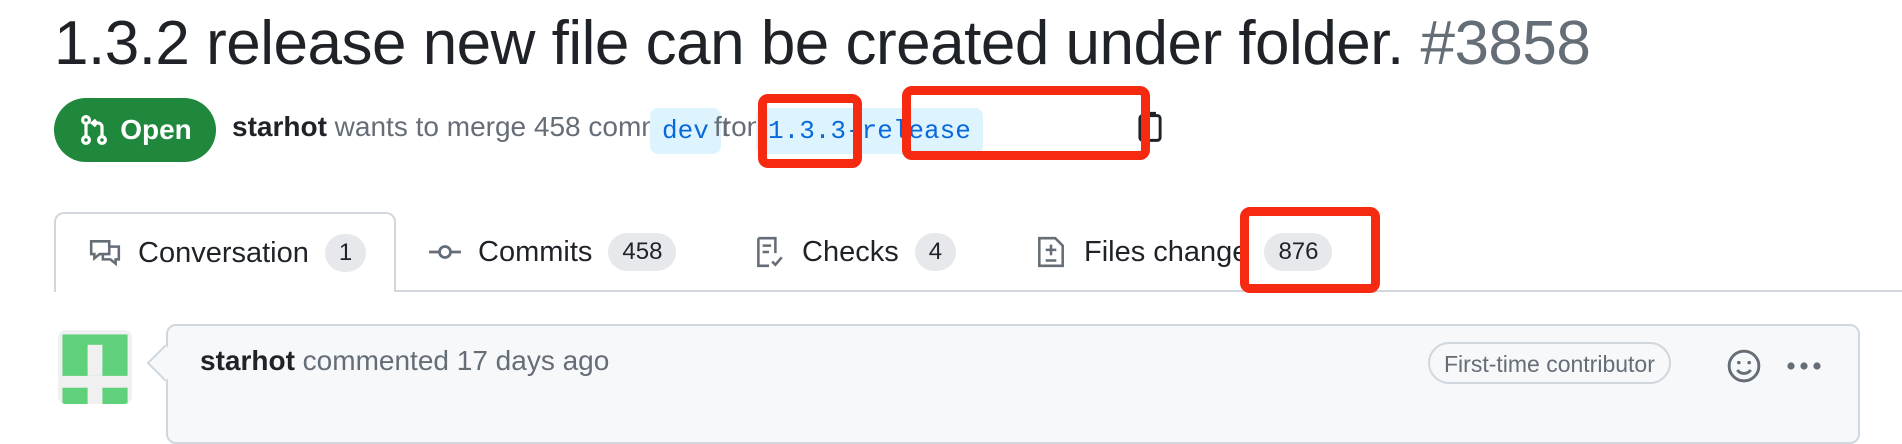 The height and width of the screenshot is (444, 1902). I want to click on tab-counter: 876, so click(1298, 252).